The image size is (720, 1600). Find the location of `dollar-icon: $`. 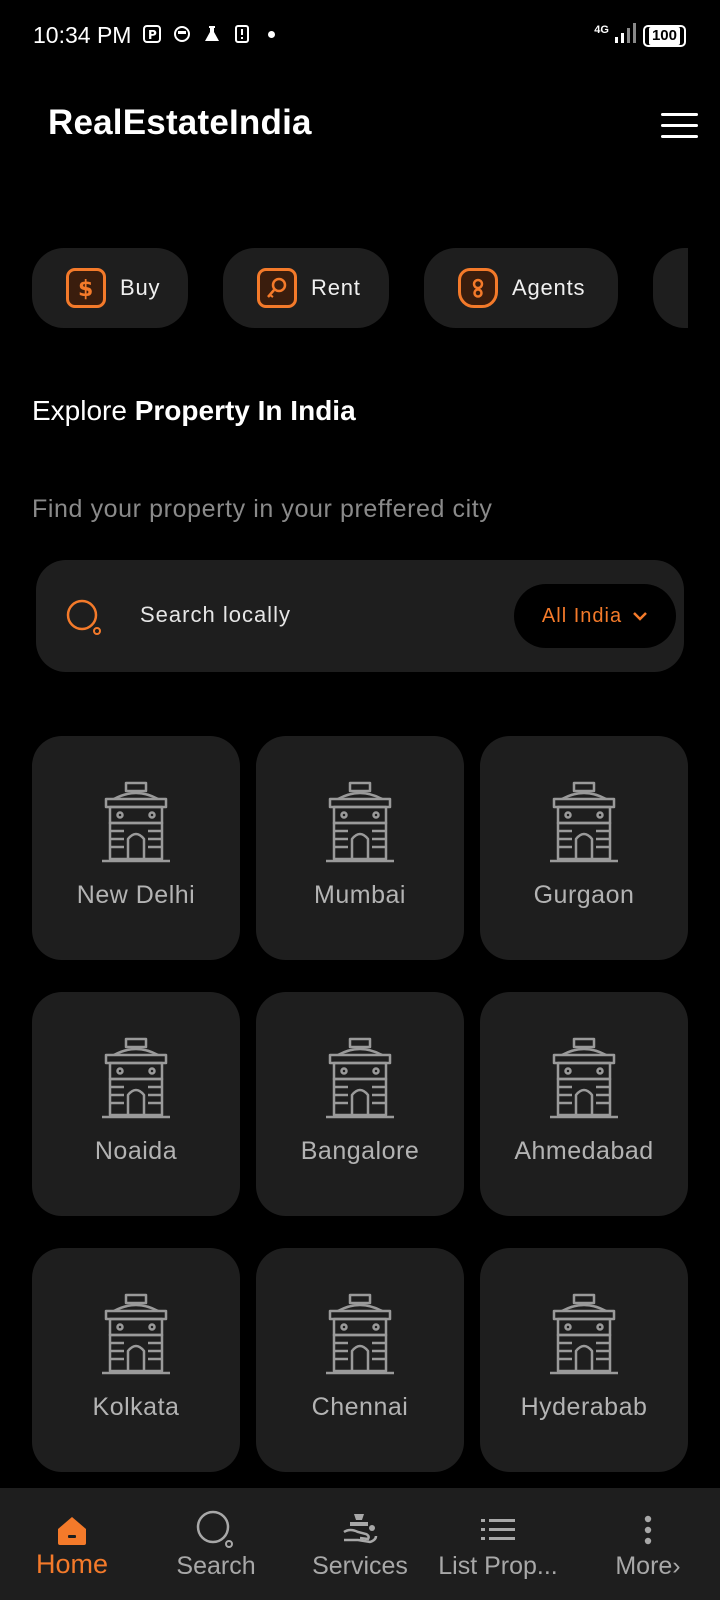

dollar-icon: $ is located at coordinates (86, 288).